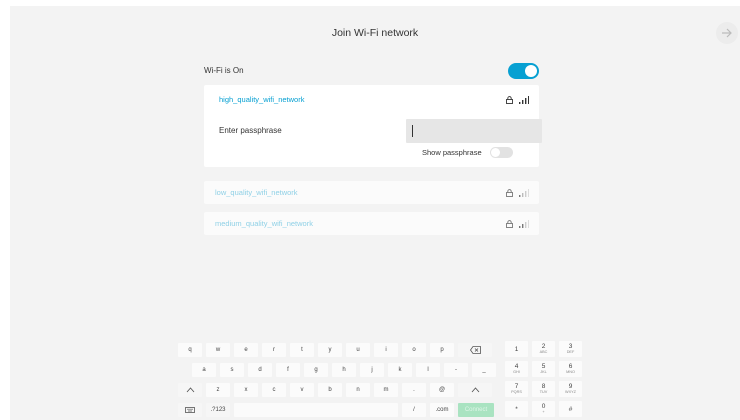 The height and width of the screenshot is (420, 740). I want to click on symbols-key: .?123, so click(218, 410).